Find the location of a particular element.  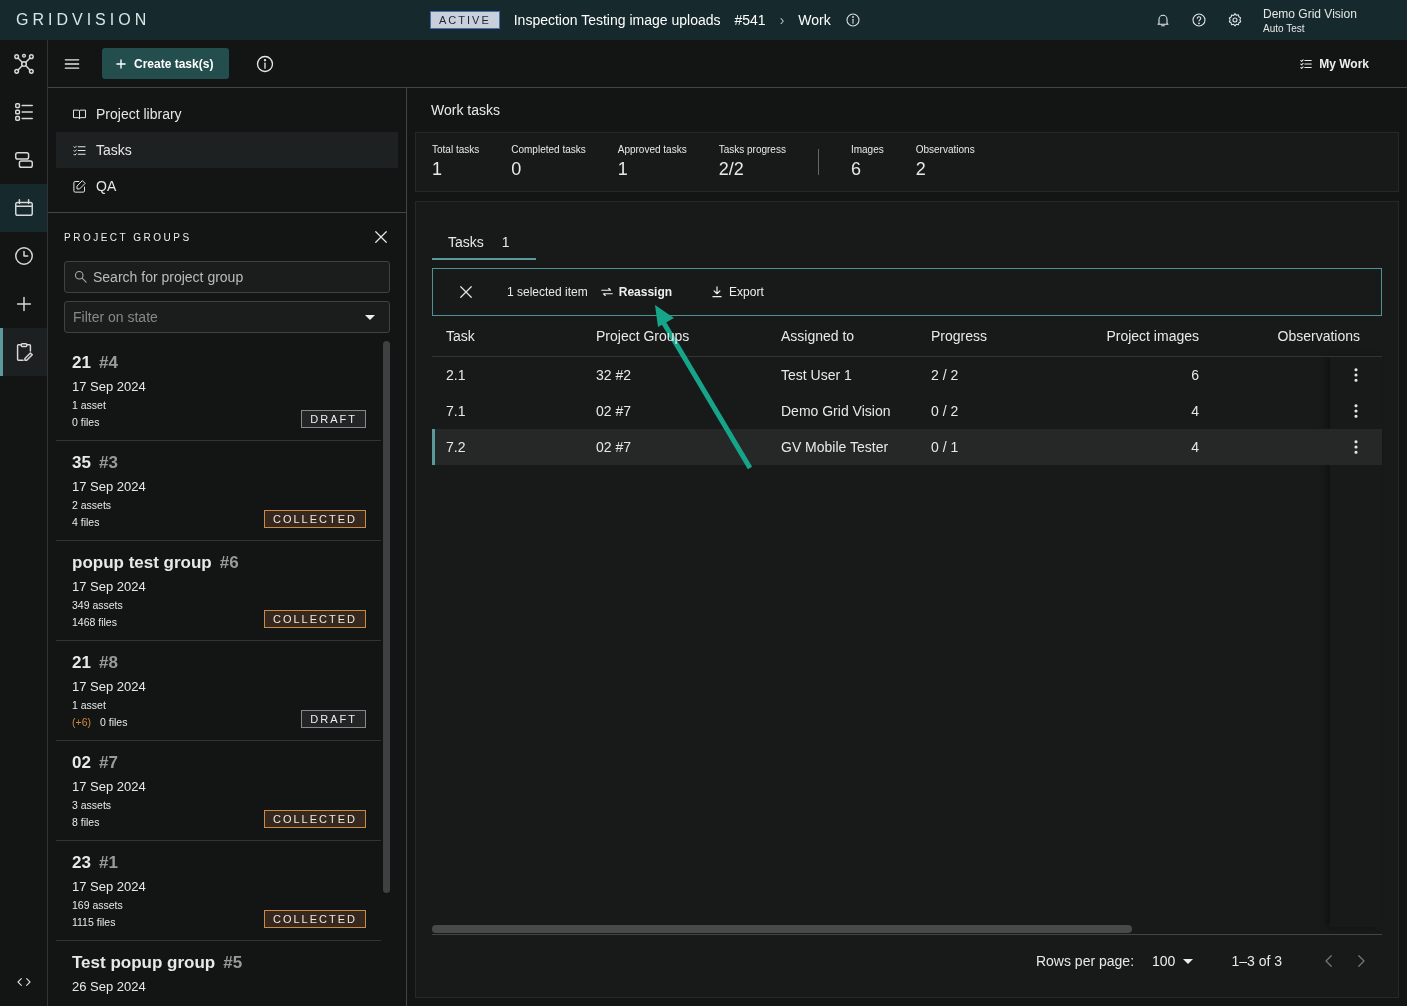

settings-icon is located at coordinates (1235, 20).